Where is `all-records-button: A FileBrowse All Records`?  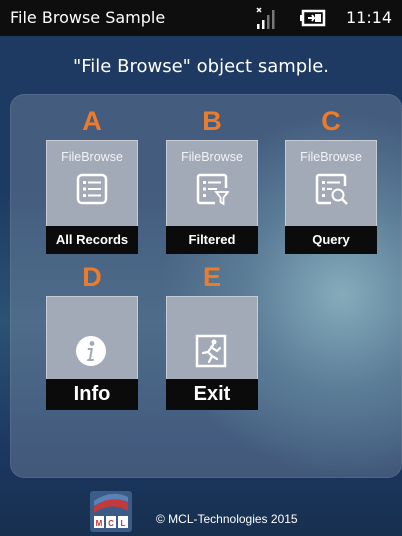 all-records-button: A FileBrowse All Records is located at coordinates (92, 180).